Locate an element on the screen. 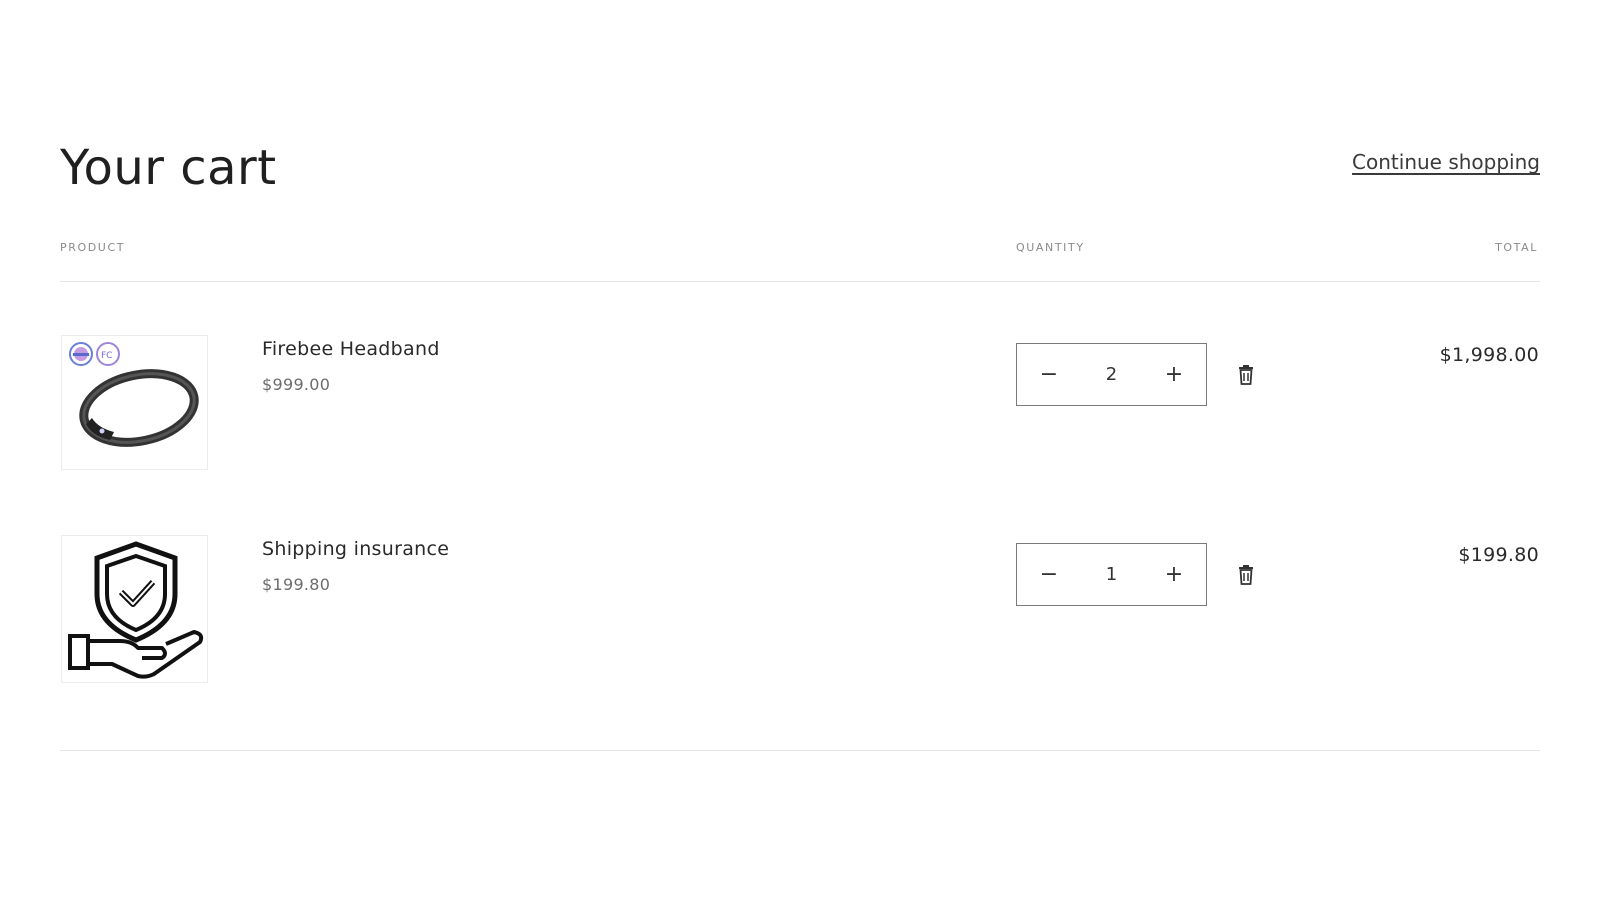 The height and width of the screenshot is (900, 1600). product-unit-price: $199.80 is located at coordinates (296, 584).